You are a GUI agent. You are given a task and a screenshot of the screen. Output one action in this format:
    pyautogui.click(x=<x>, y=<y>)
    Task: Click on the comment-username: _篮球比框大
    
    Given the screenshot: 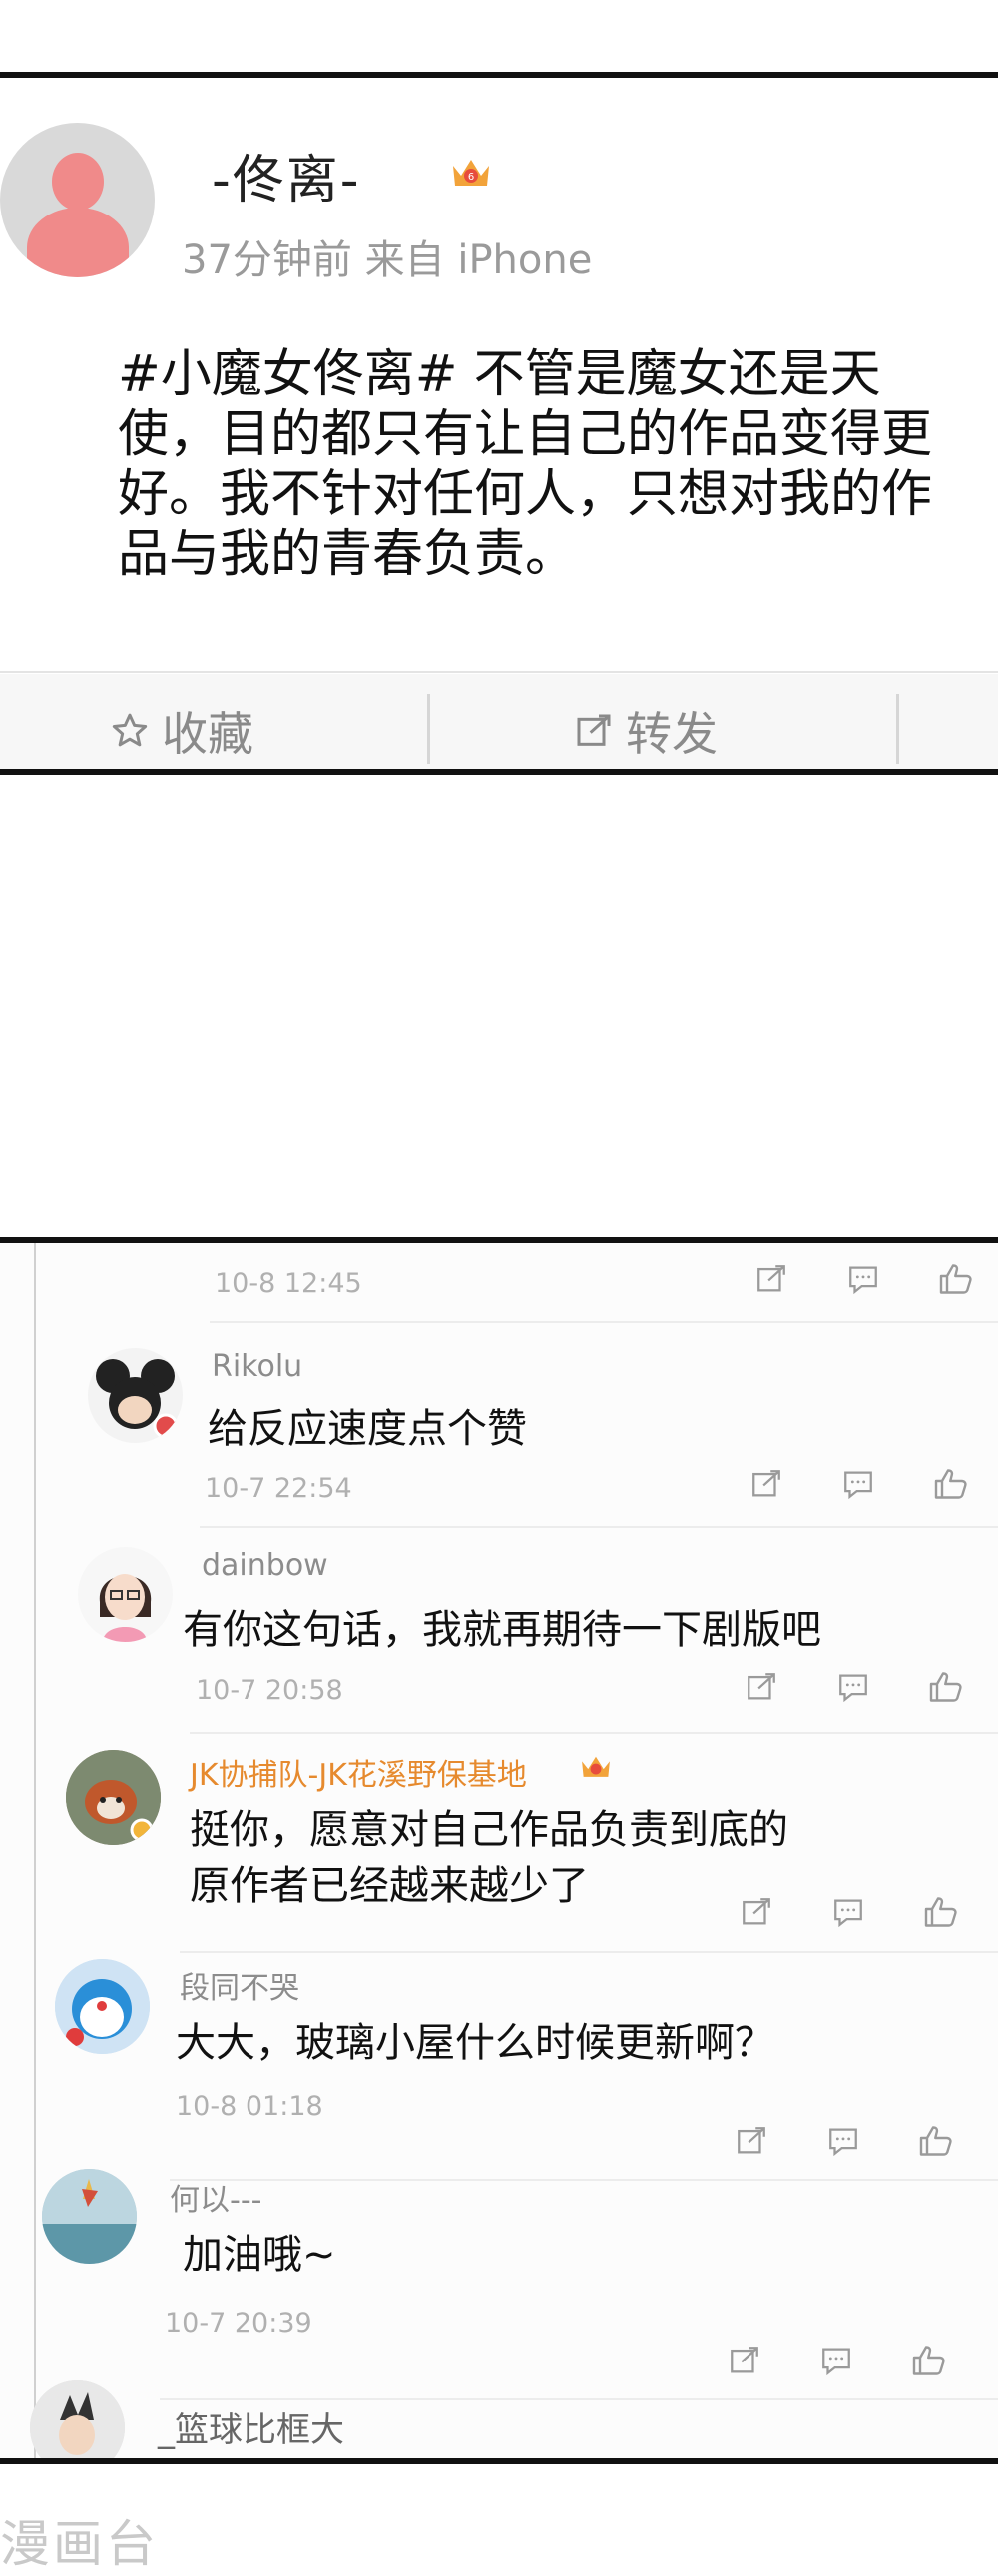 What is the action you would take?
    pyautogui.click(x=251, y=2426)
    